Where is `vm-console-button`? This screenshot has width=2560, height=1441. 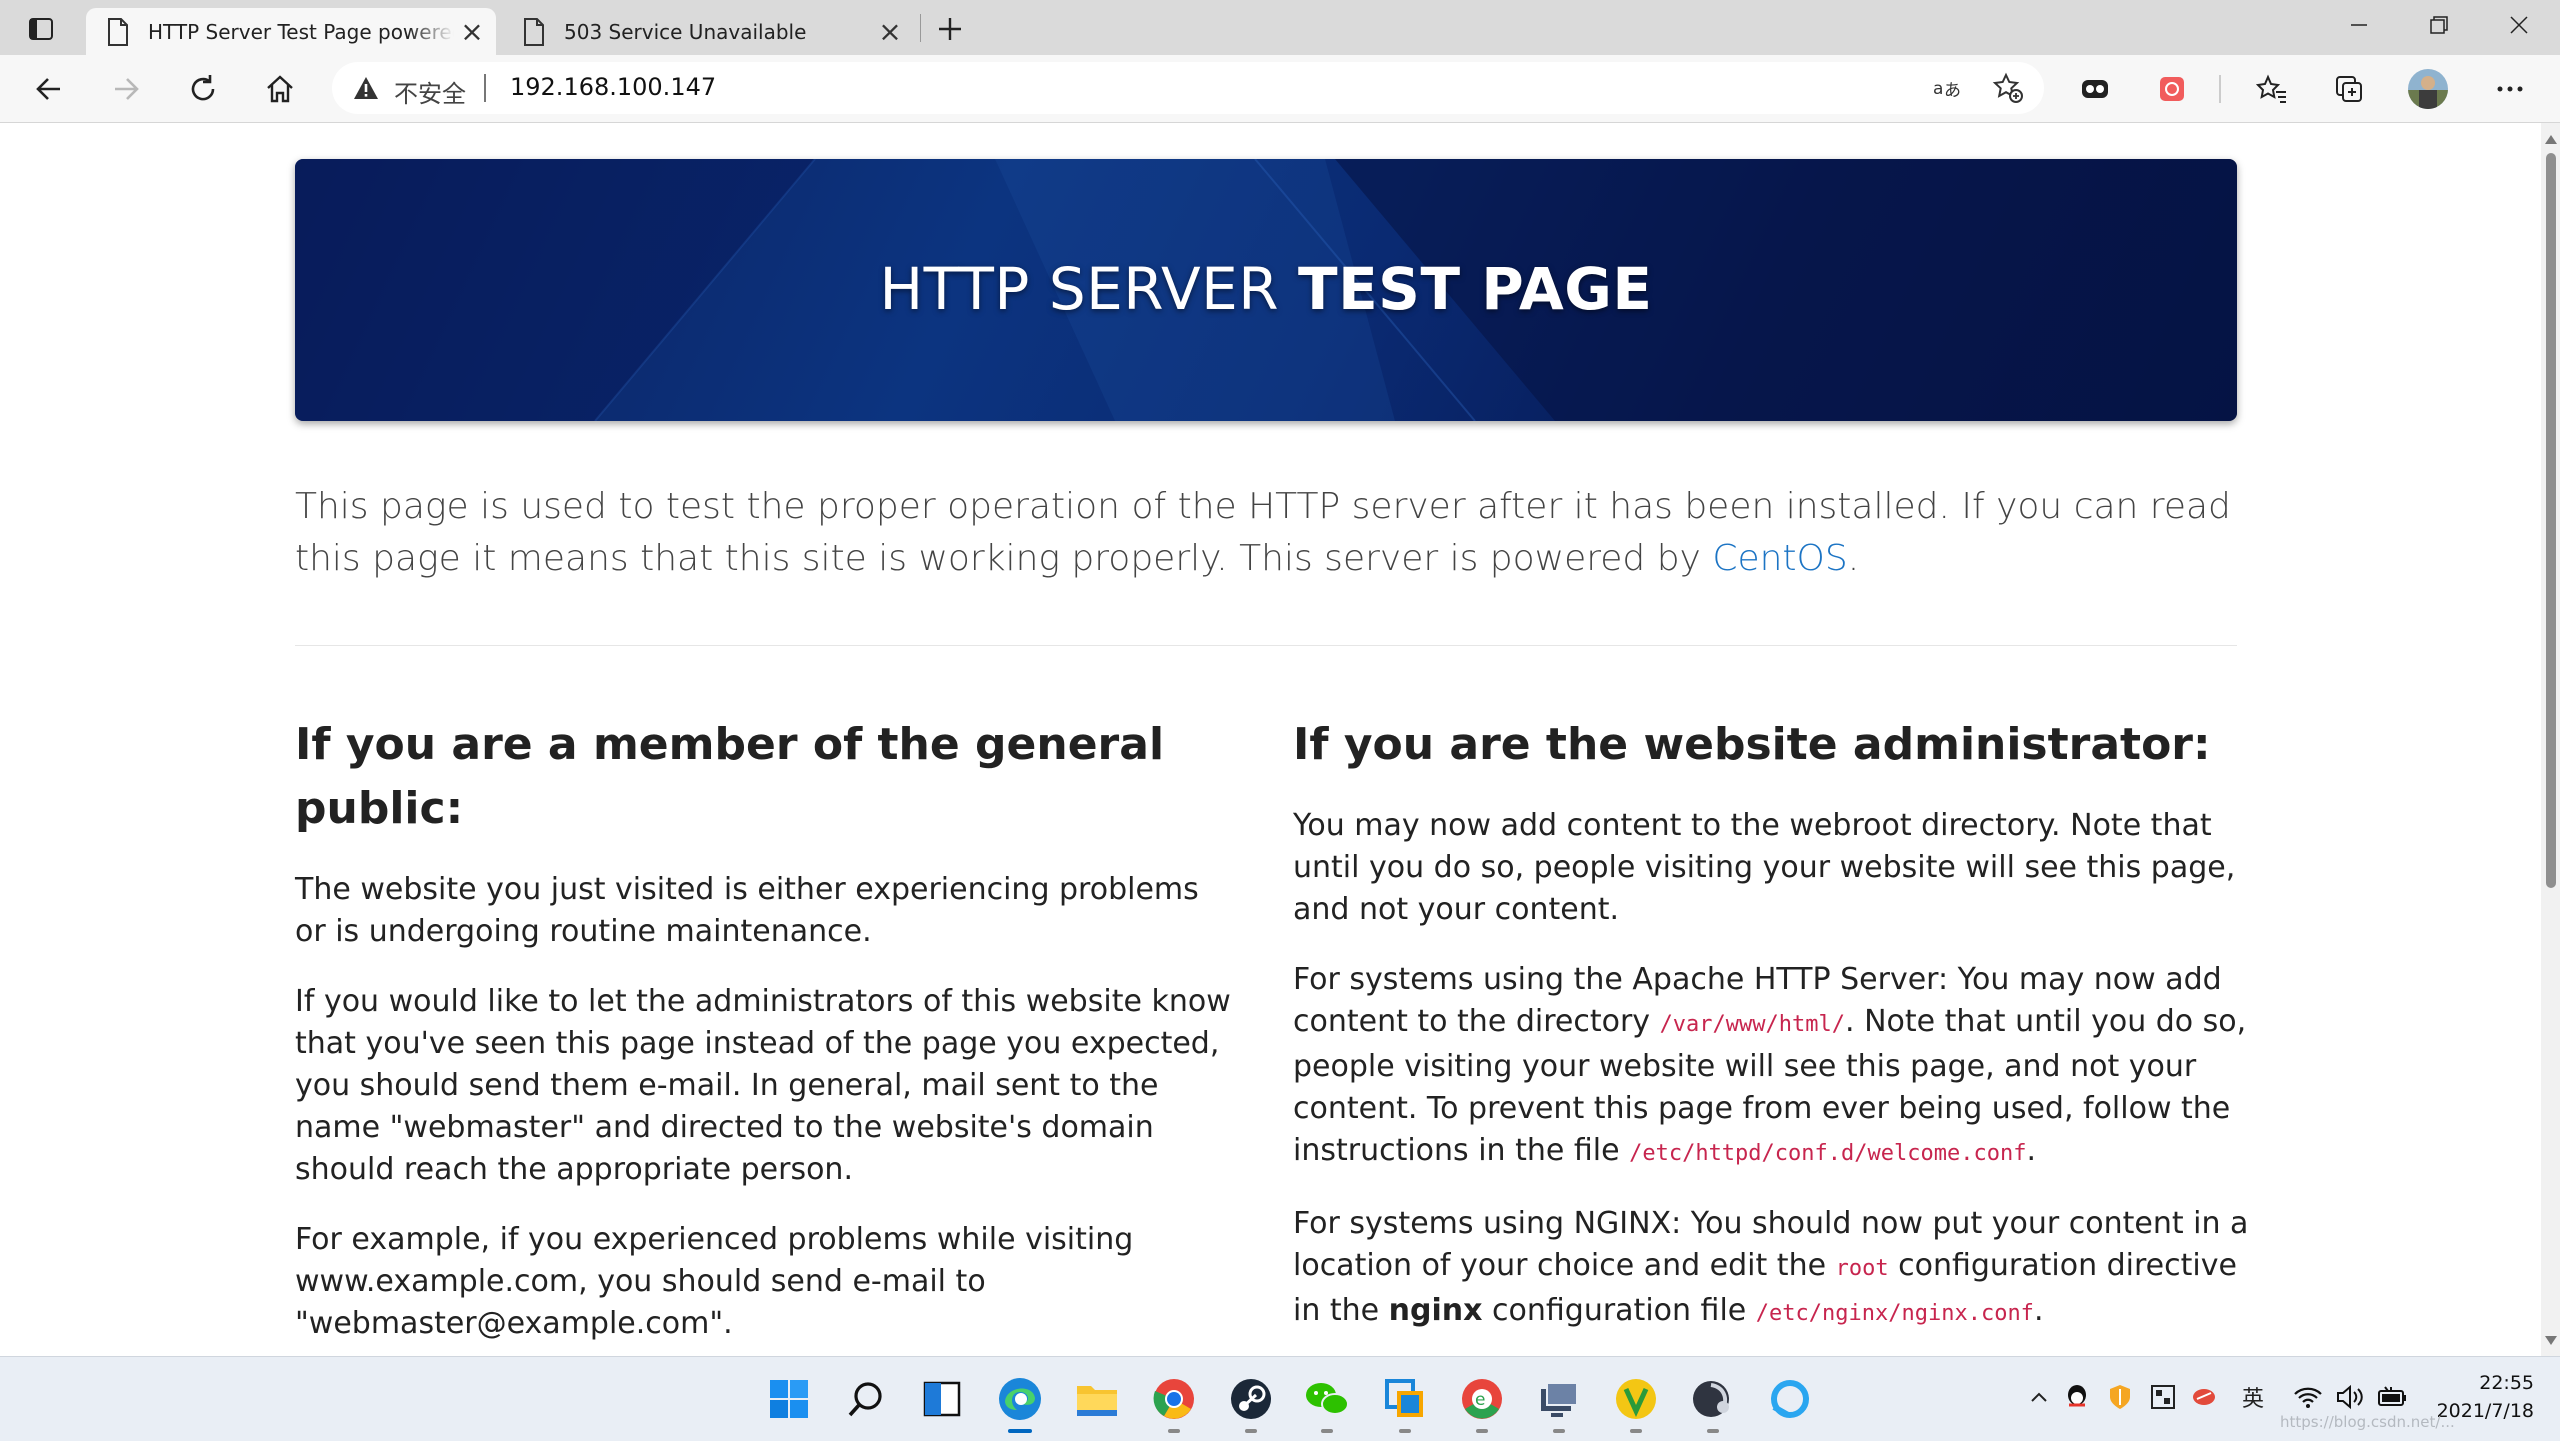
vm-console-button is located at coordinates (1559, 1404).